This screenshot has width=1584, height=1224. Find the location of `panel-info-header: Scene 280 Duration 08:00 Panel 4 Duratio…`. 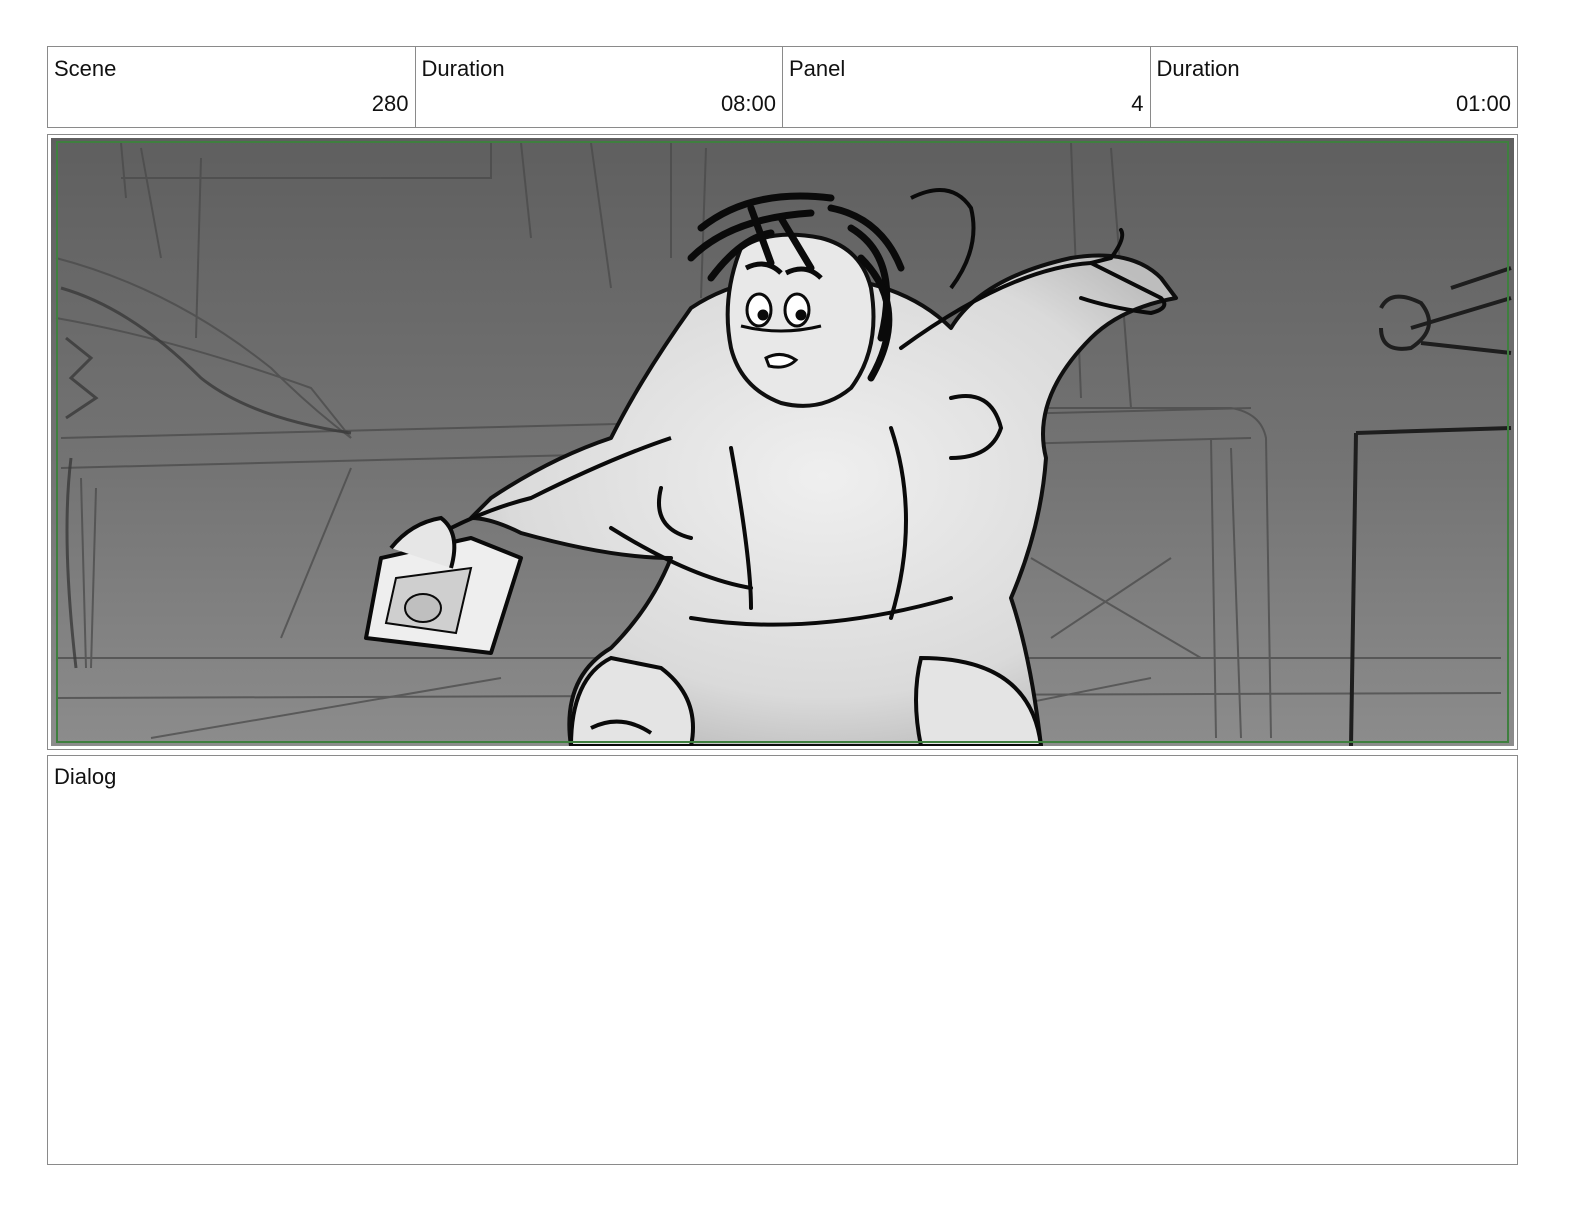

panel-info-header: Scene 280 Duration 08:00 Panel 4 Duratio… is located at coordinates (782, 87).